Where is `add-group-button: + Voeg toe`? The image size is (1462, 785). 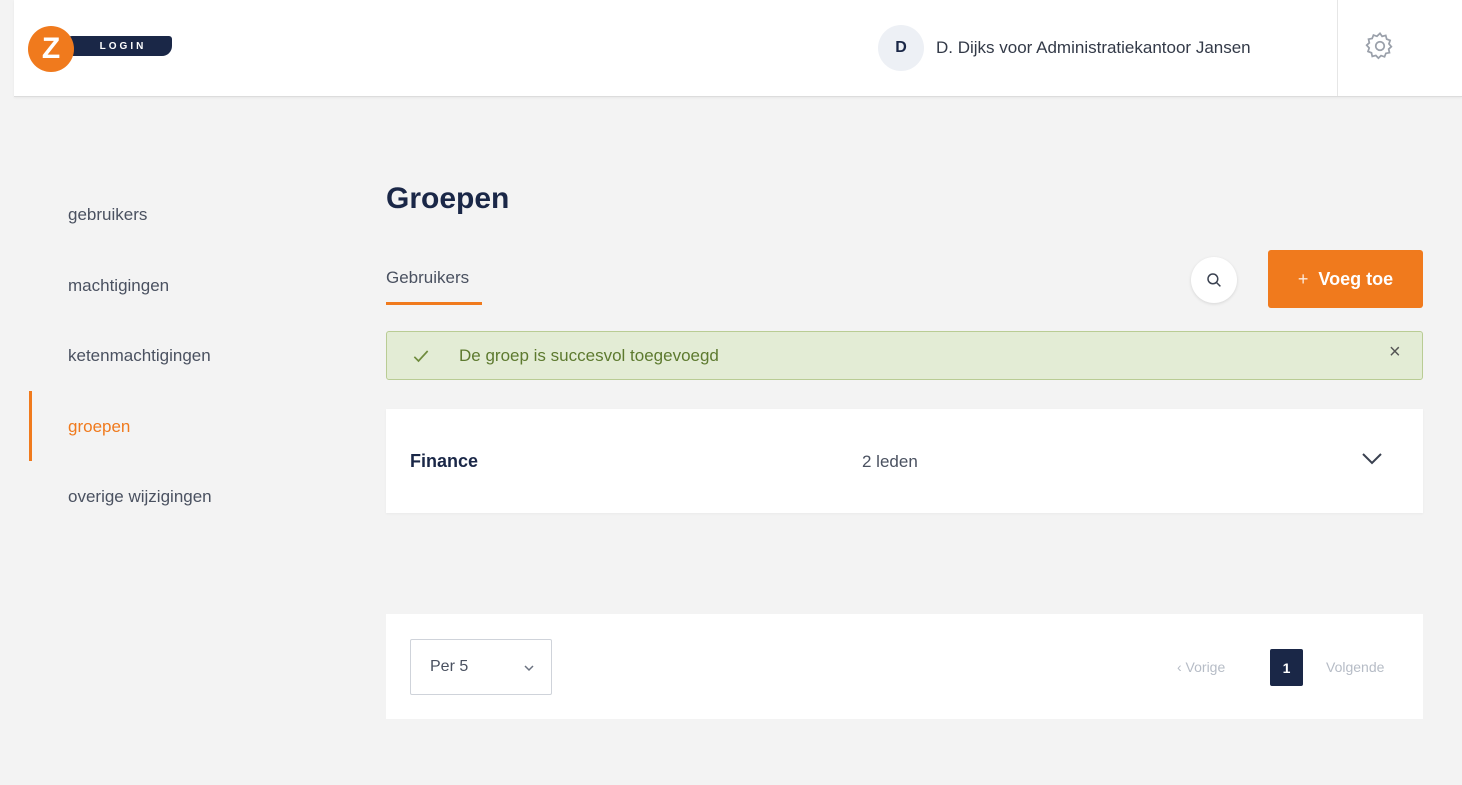
add-group-button: + Voeg toe is located at coordinates (1345, 279).